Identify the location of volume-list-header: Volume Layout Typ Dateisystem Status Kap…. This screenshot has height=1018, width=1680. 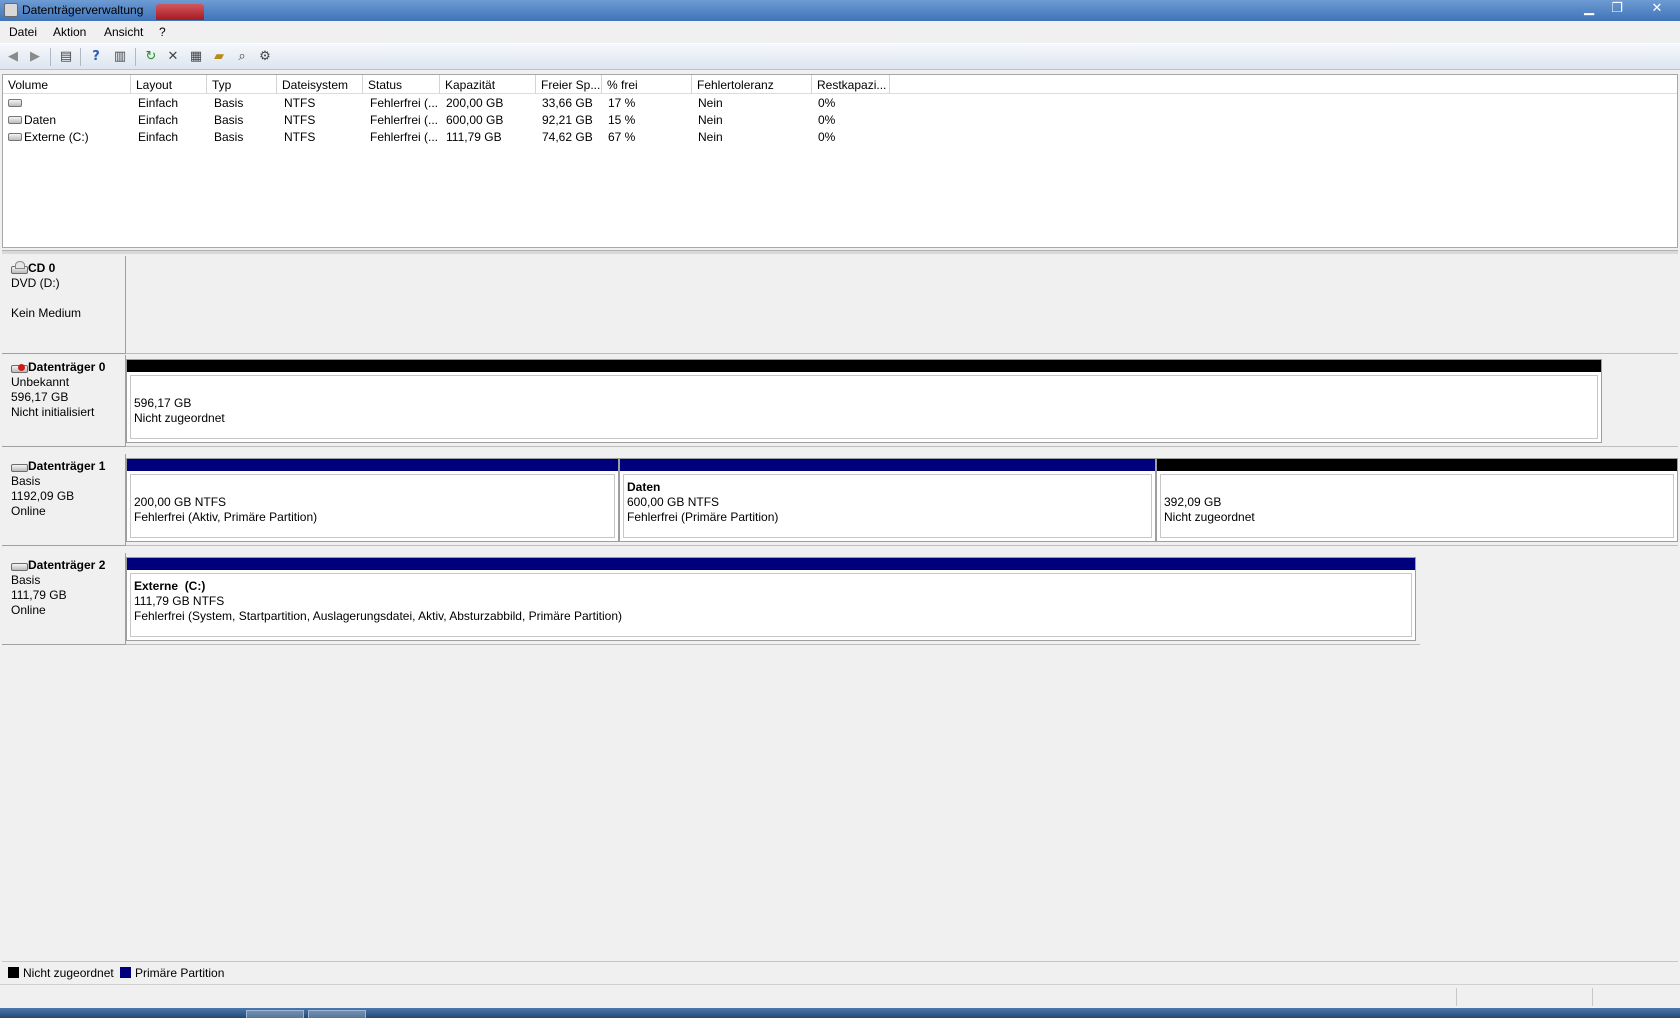
(840, 84).